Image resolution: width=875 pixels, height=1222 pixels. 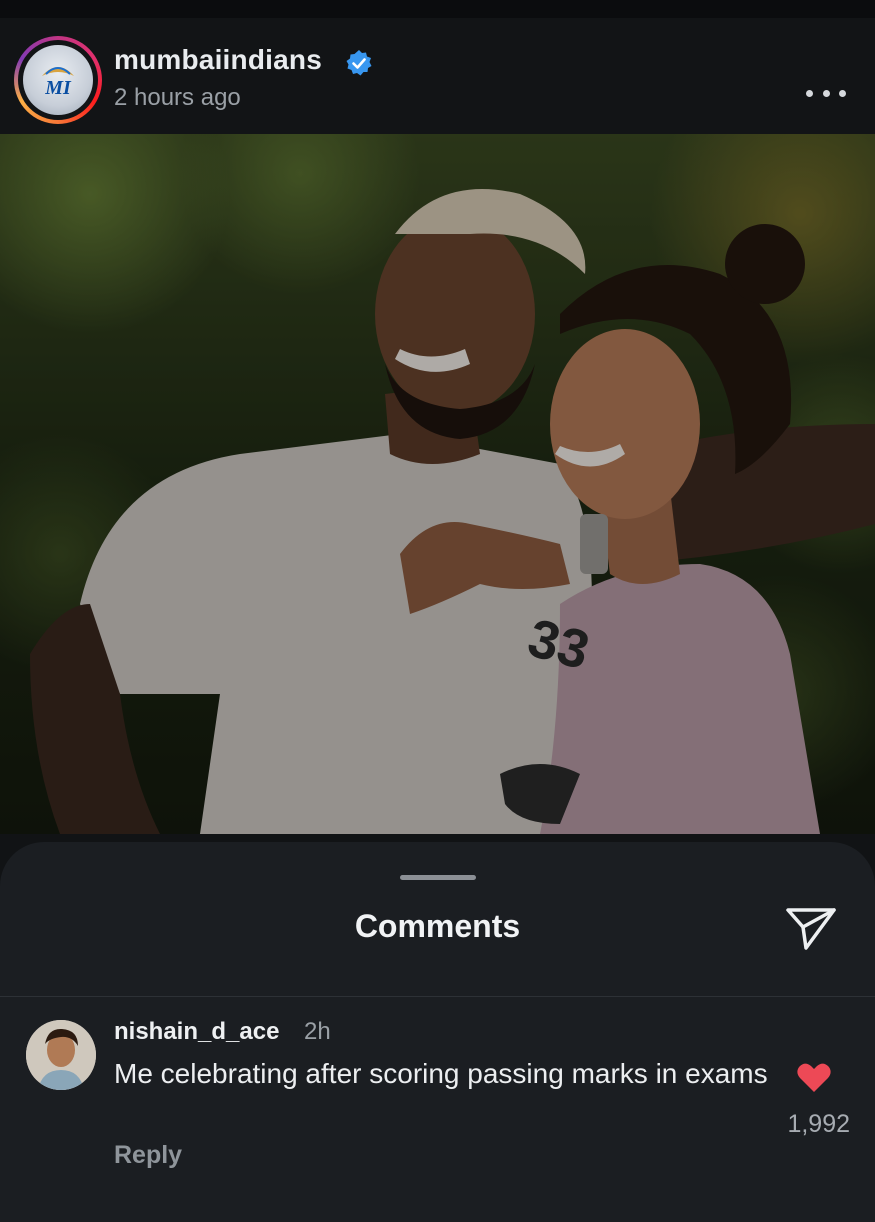 I want to click on sheet-drag-handle, so click(x=438, y=877).